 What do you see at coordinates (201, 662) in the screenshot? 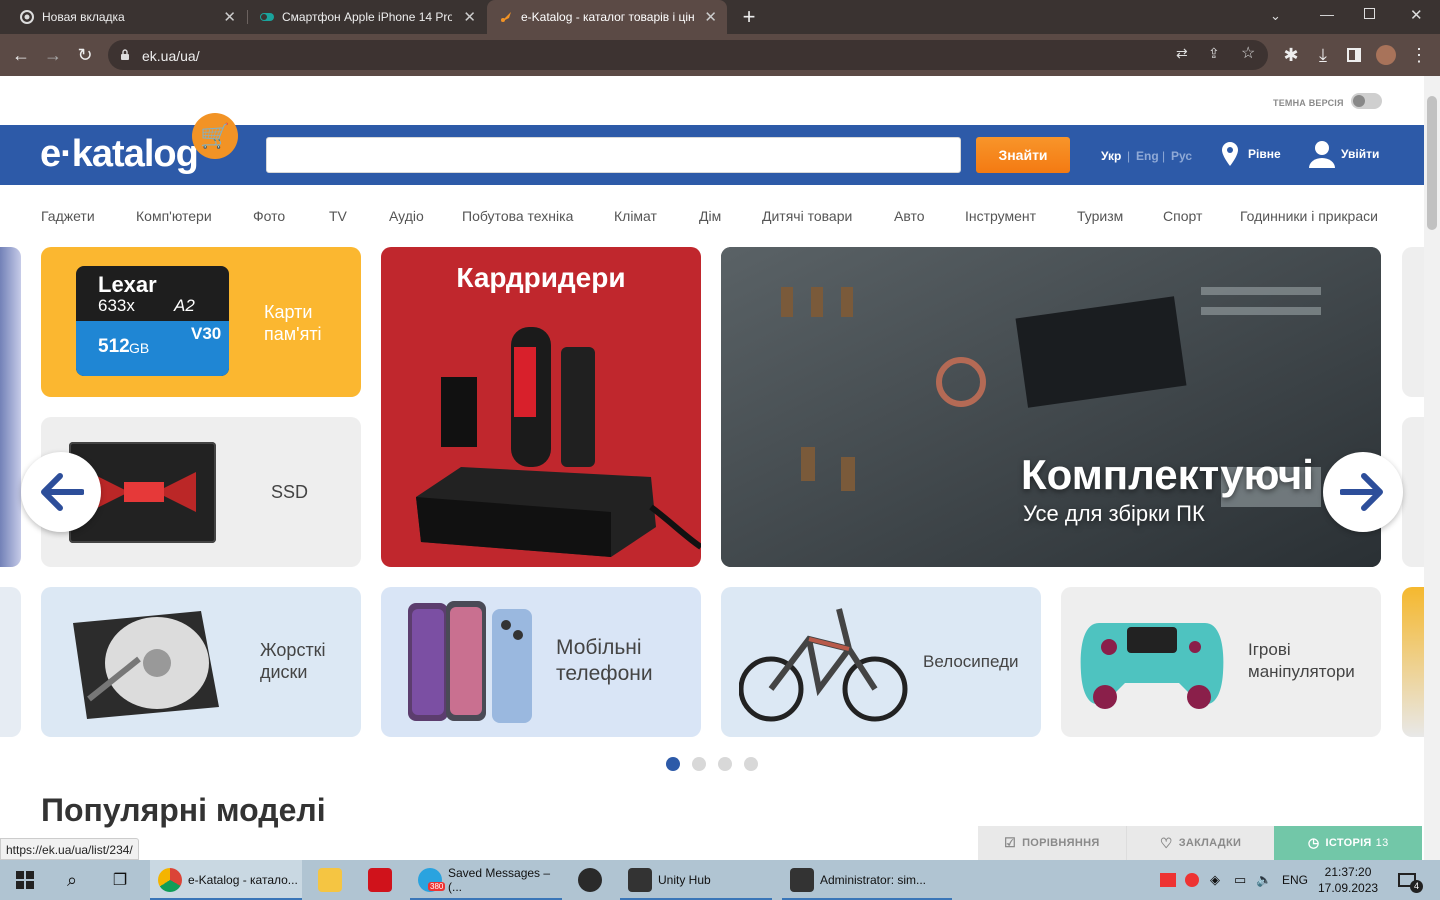
I see `card-hard-drives: Жорсткі диски` at bounding box center [201, 662].